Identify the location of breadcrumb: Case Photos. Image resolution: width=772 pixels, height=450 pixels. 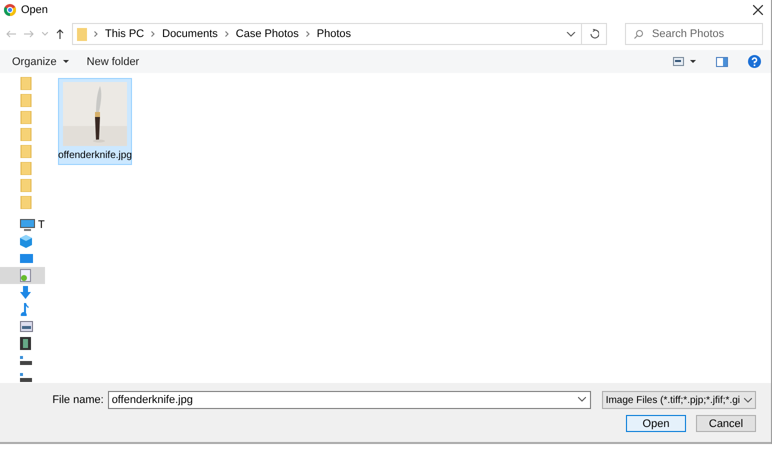
(267, 34).